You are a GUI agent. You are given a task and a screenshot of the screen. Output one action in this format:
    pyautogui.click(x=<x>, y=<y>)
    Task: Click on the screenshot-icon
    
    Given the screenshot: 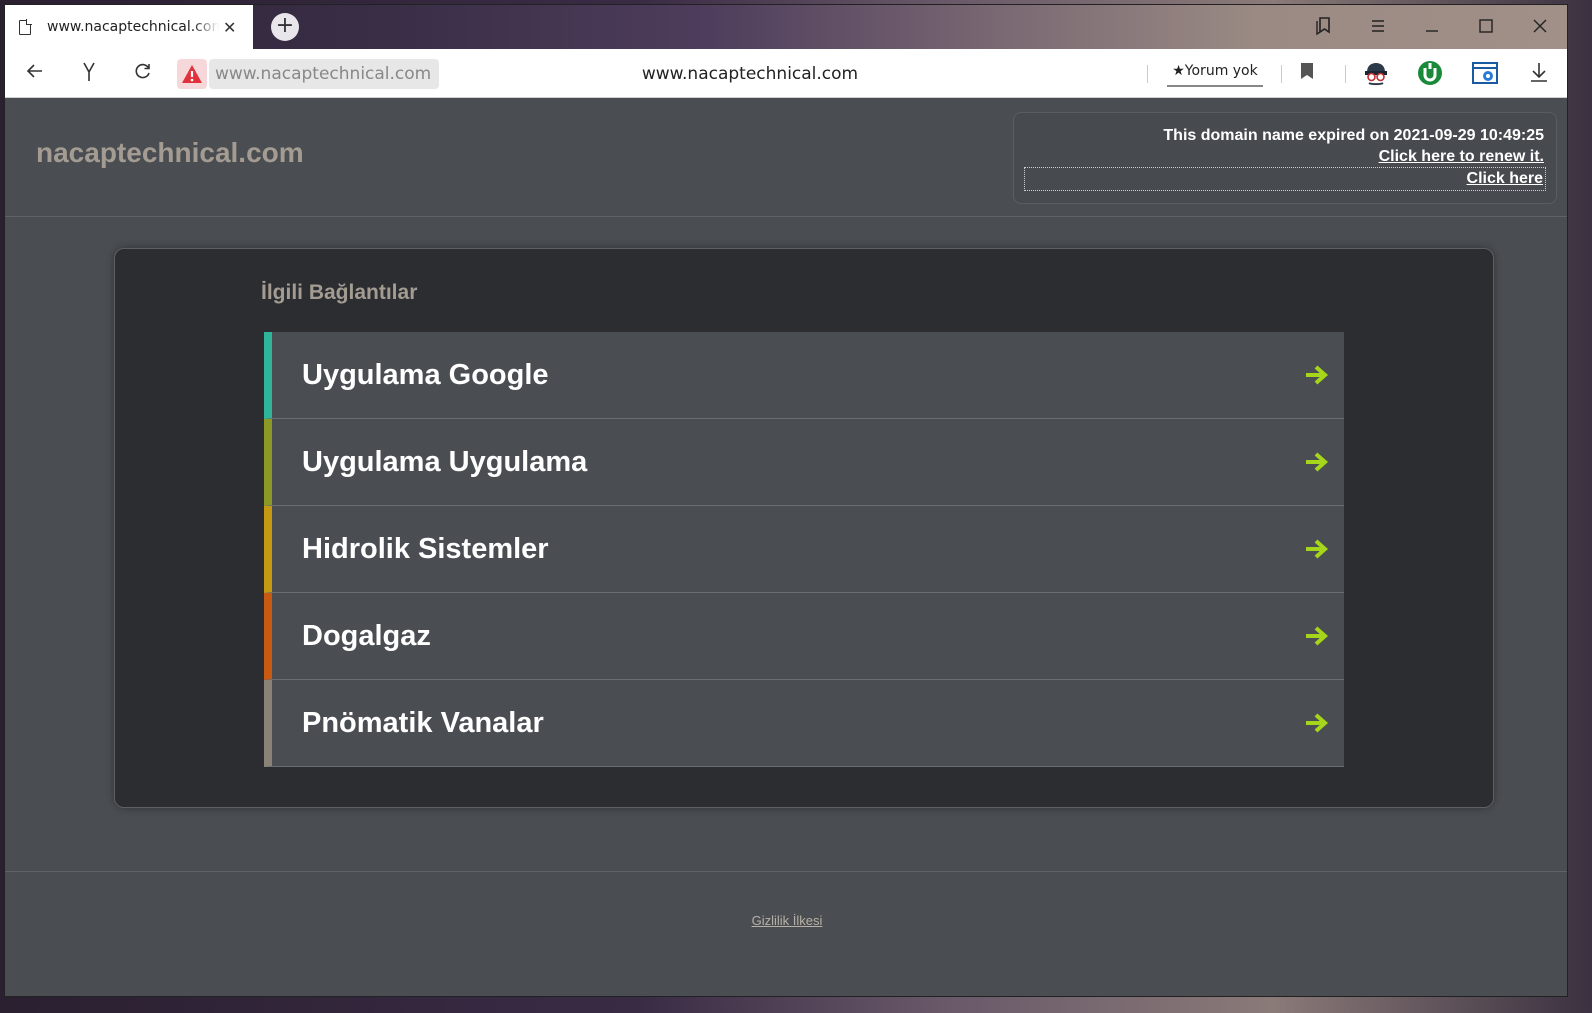 What is the action you would take?
    pyautogui.click(x=1485, y=75)
    